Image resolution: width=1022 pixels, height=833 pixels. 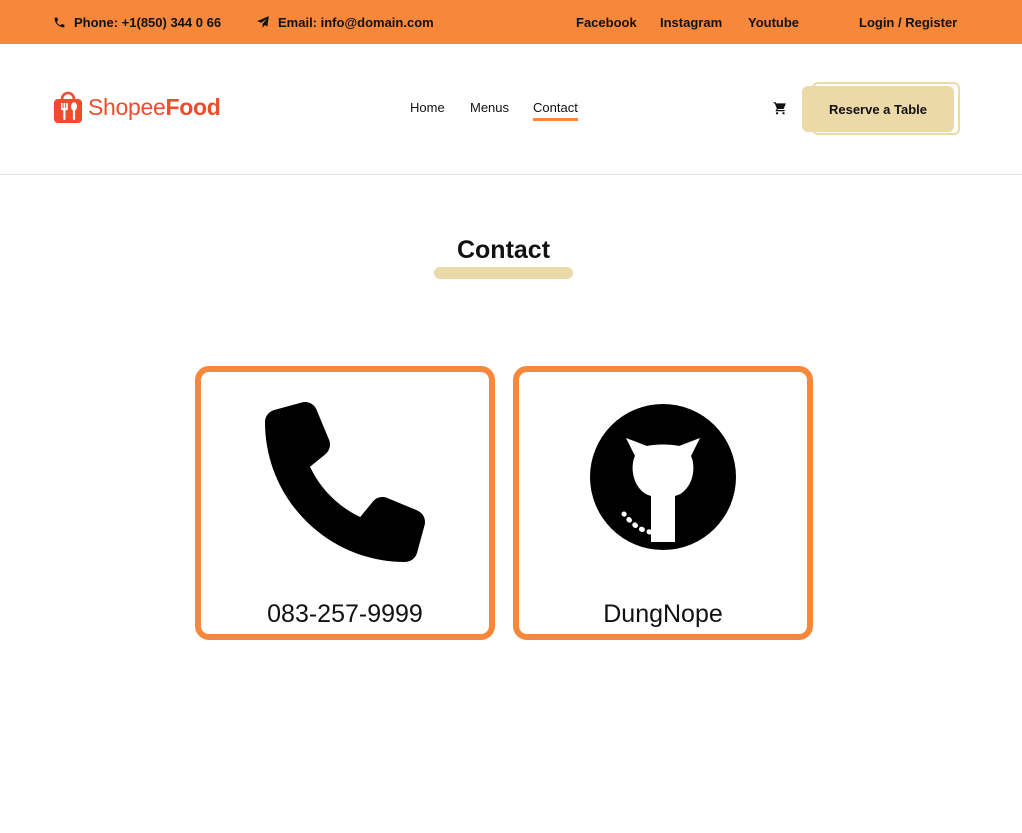 I want to click on github-username: DungNope, so click(x=663, y=614).